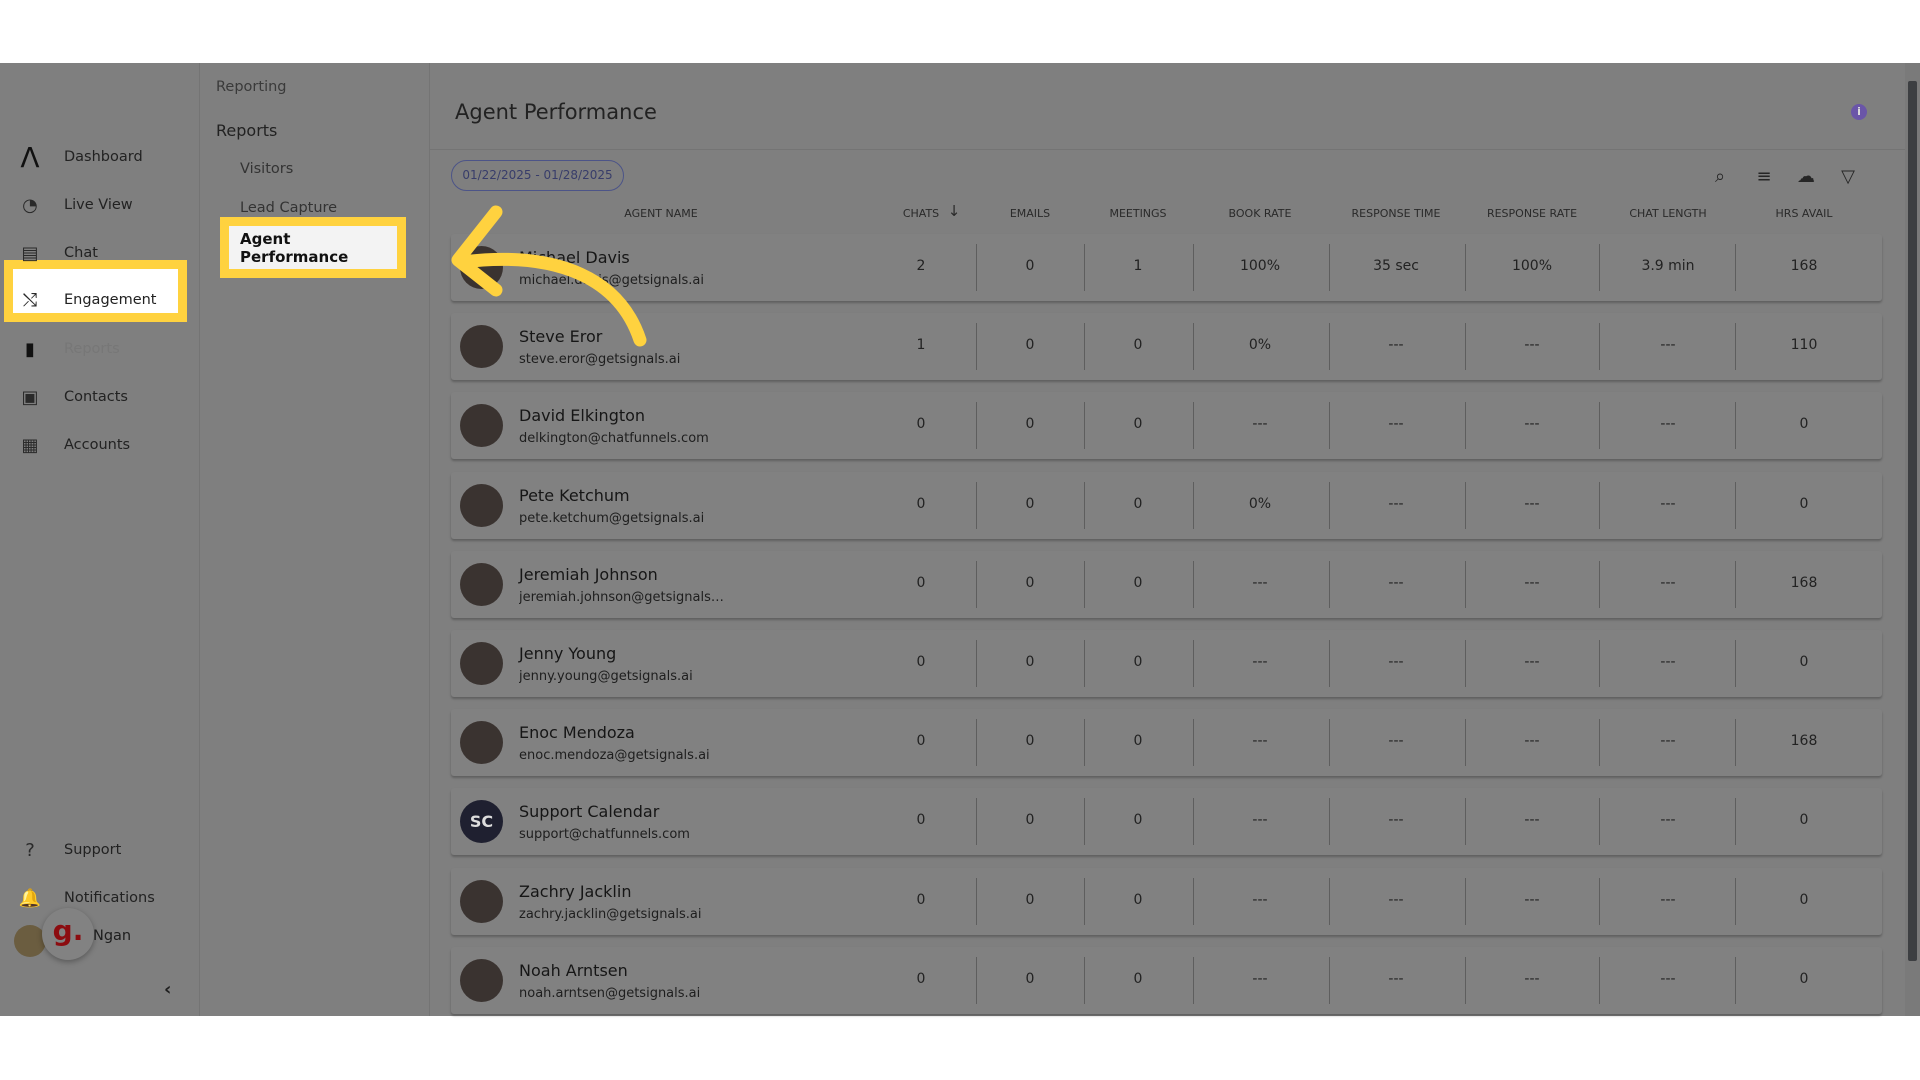  Describe the element at coordinates (556, 112) in the screenshot. I see `page-title: Agent Performance` at that location.